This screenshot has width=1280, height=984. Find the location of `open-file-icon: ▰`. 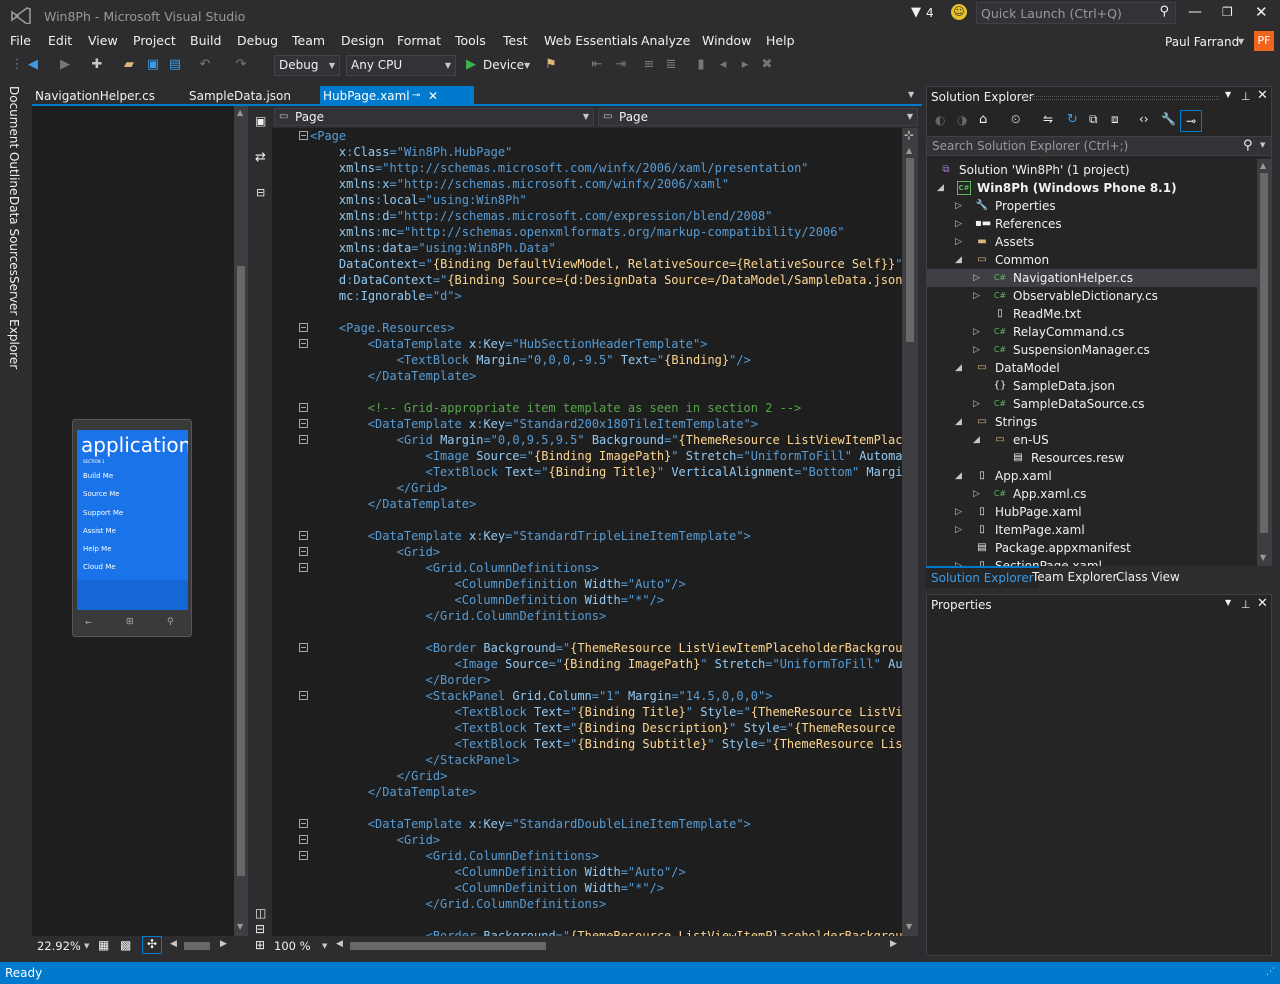

open-file-icon: ▰ is located at coordinates (129, 65).